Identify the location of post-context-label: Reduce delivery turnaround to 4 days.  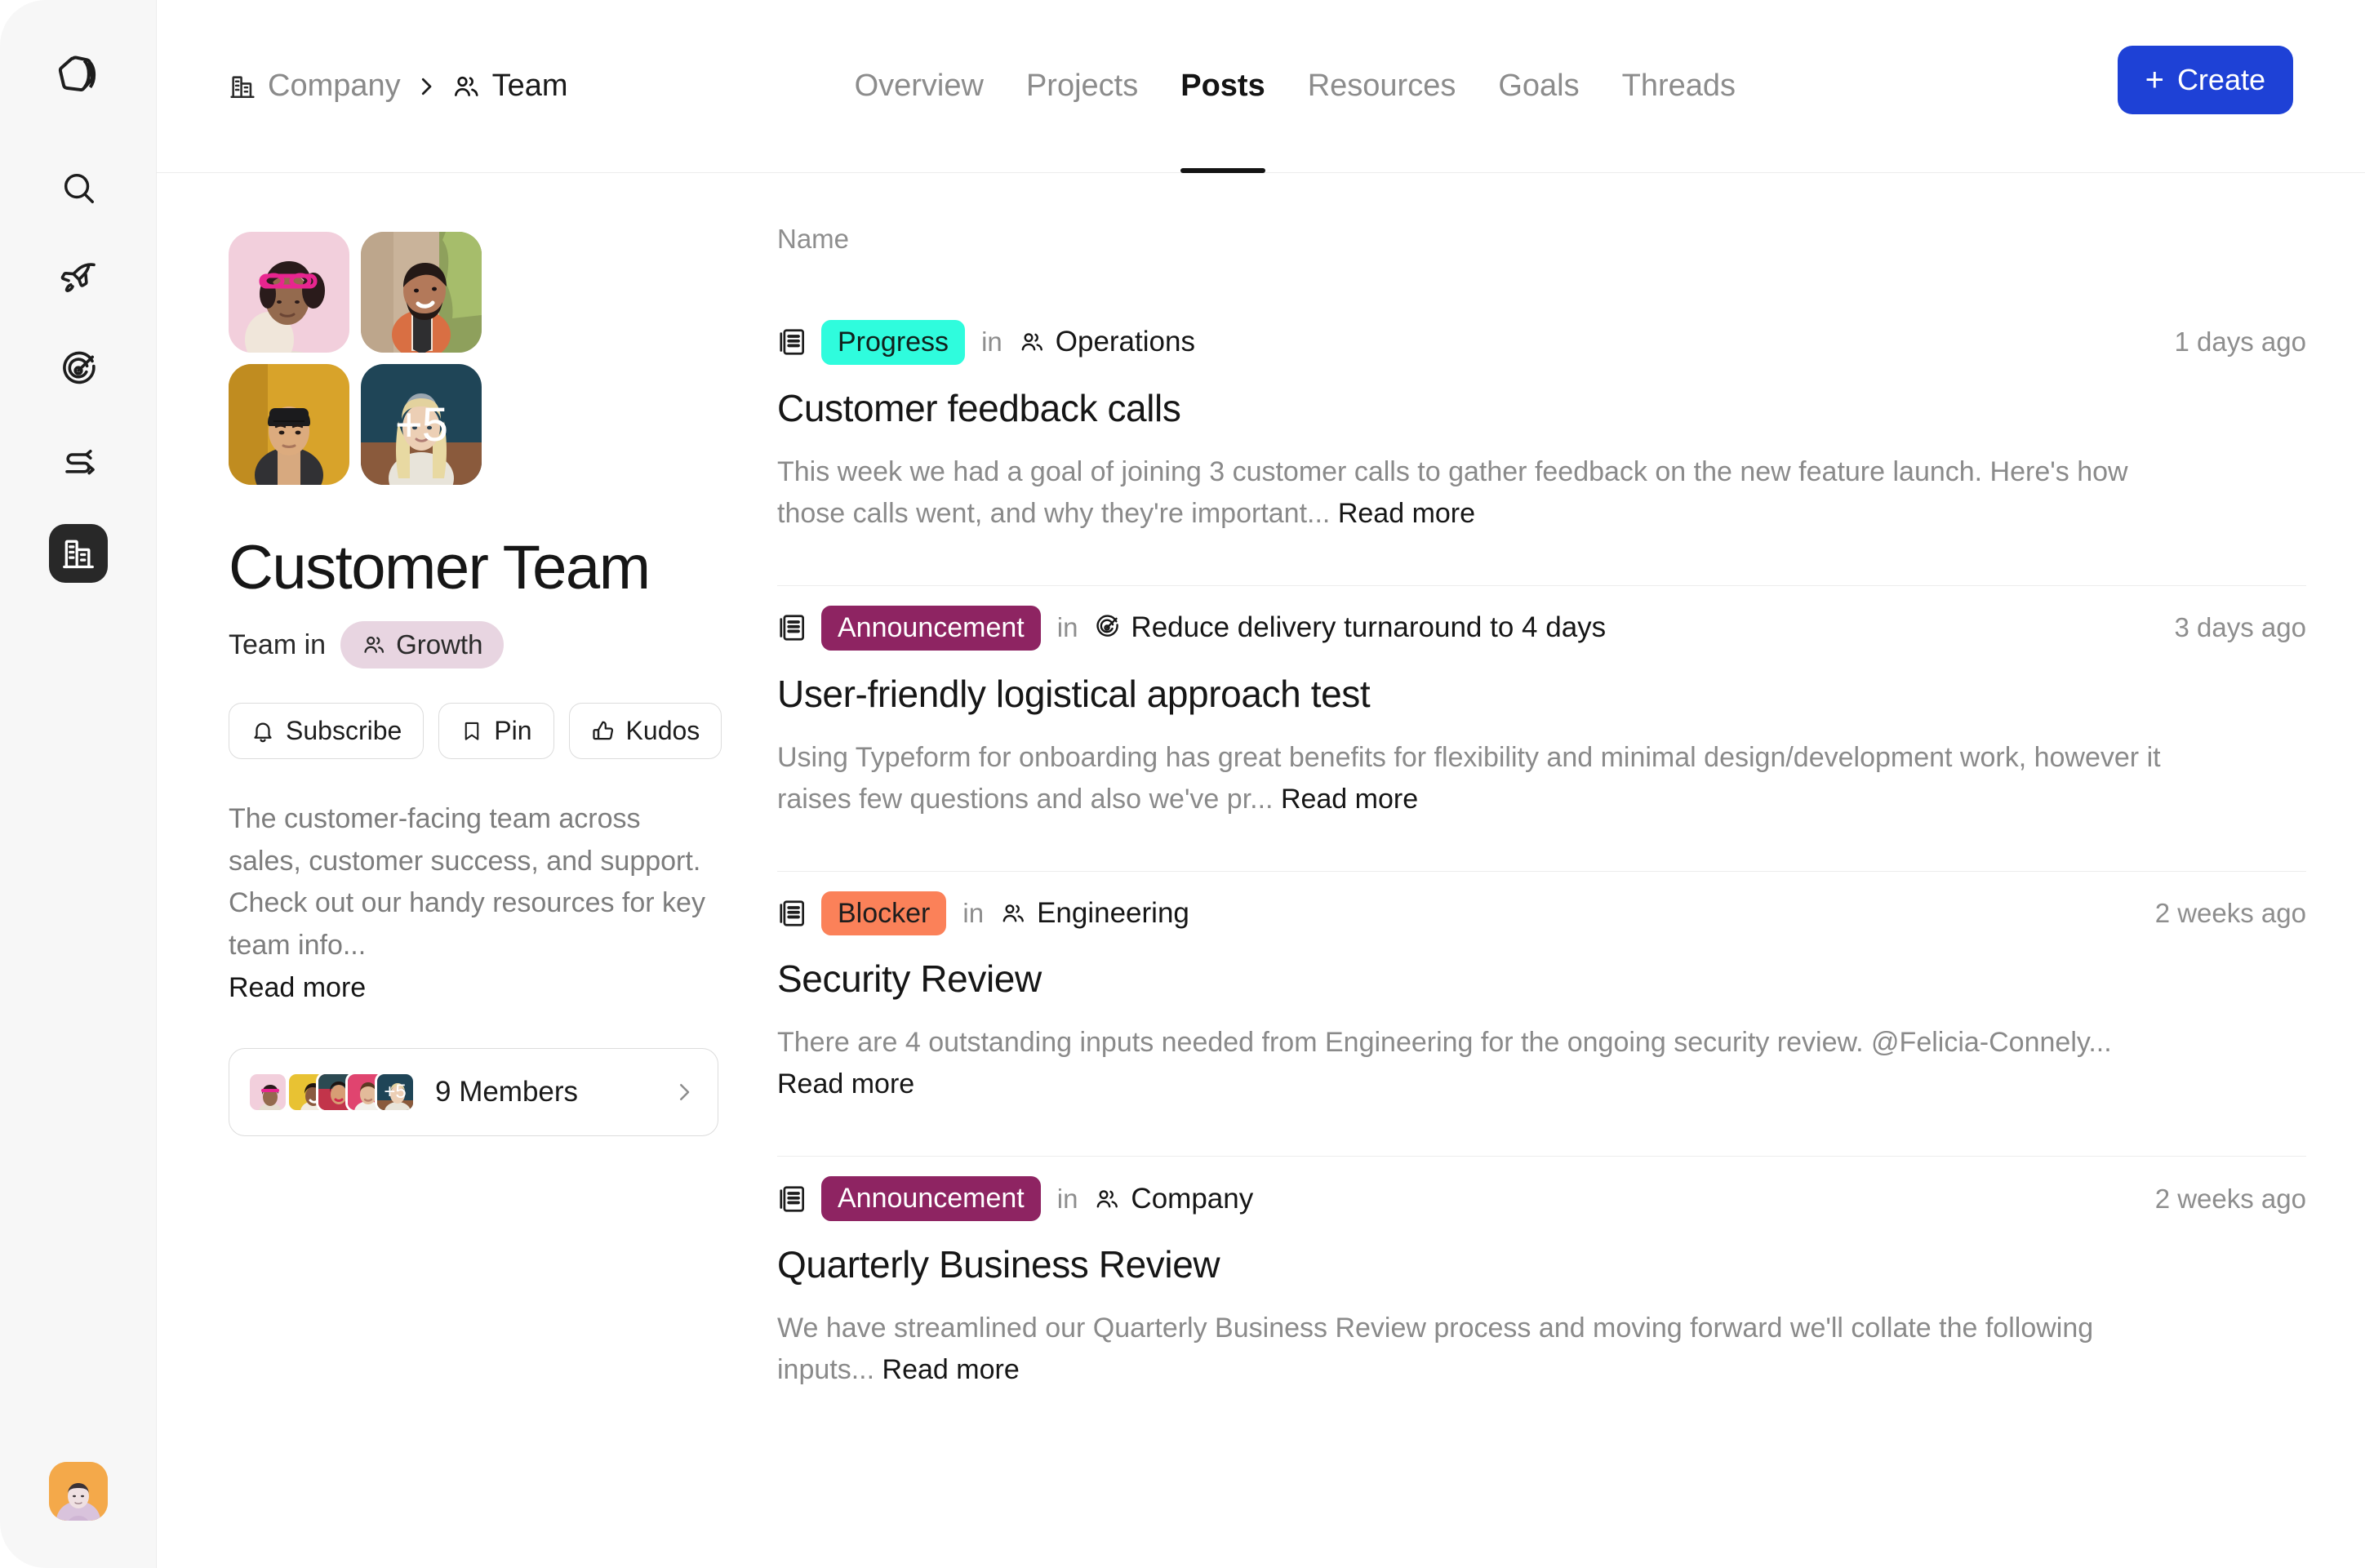
(1369, 627).